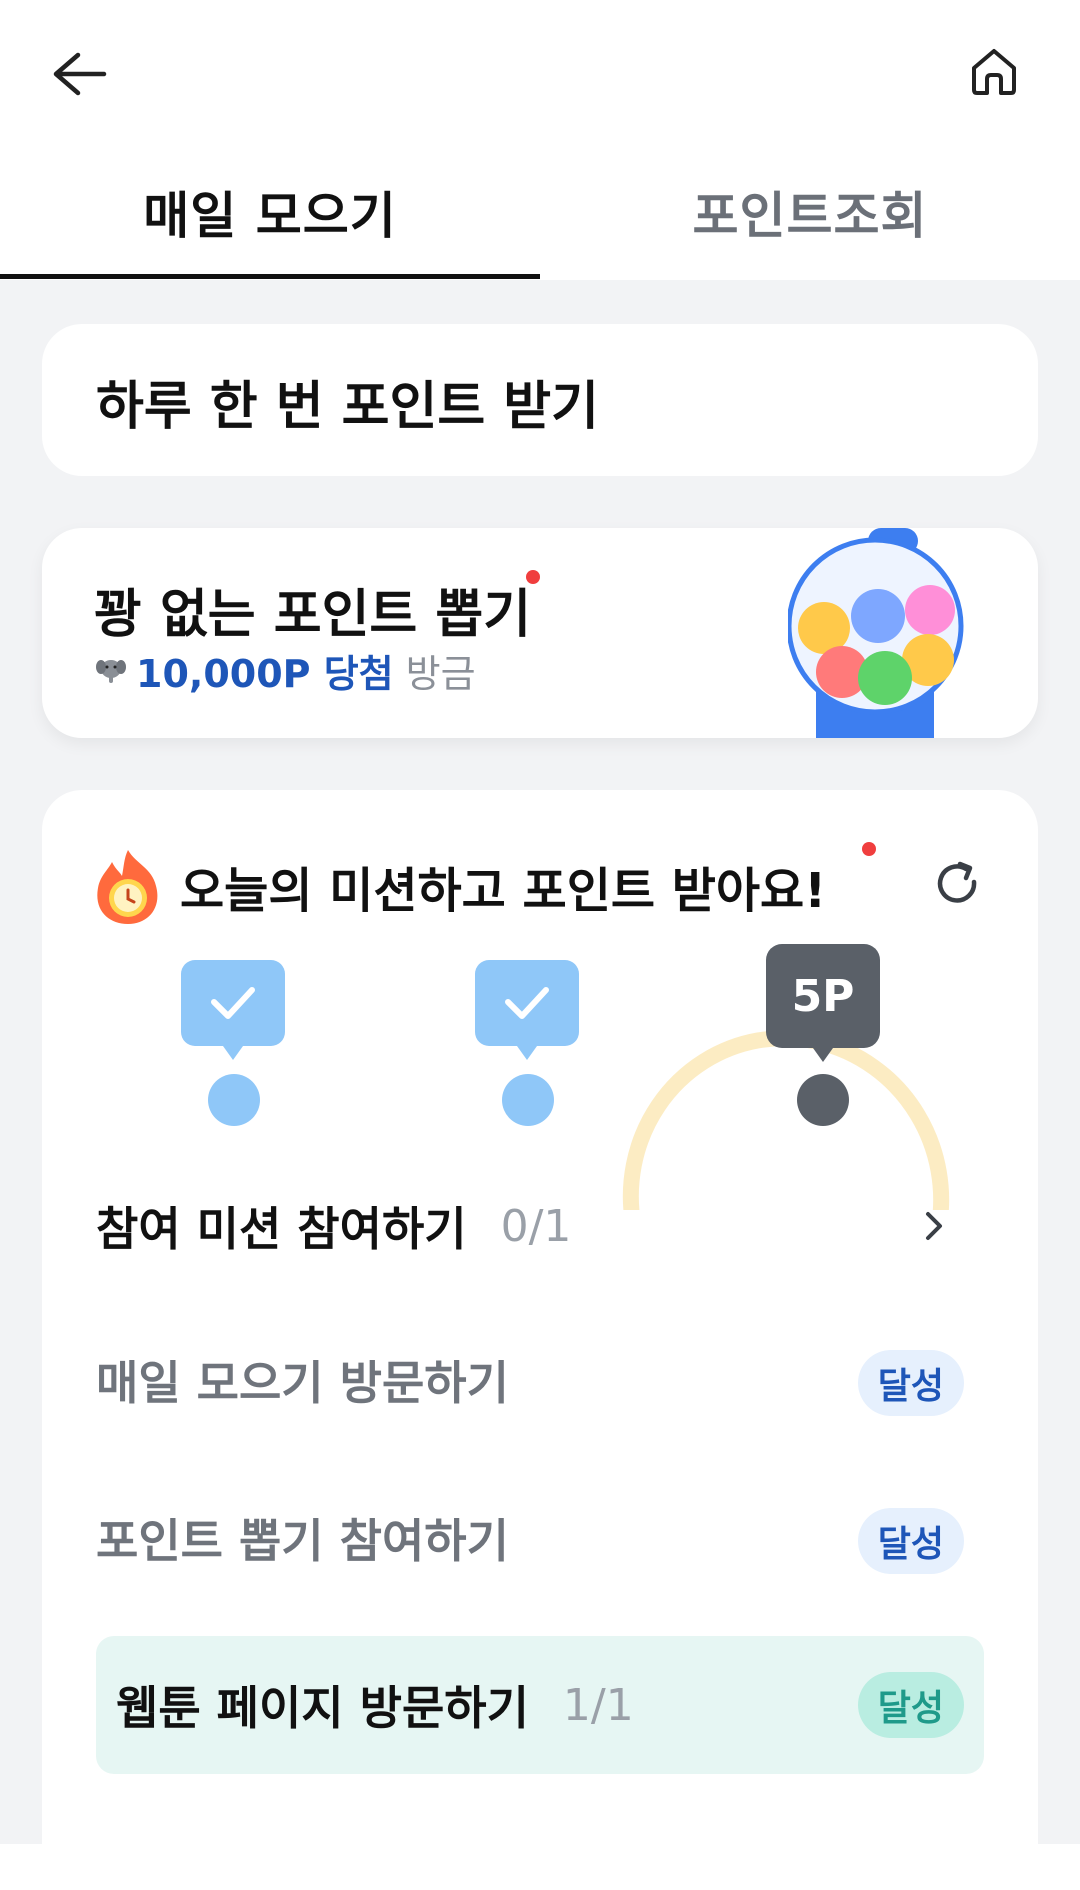  I want to click on draw-prize: 10,000P 당첨, so click(265, 673).